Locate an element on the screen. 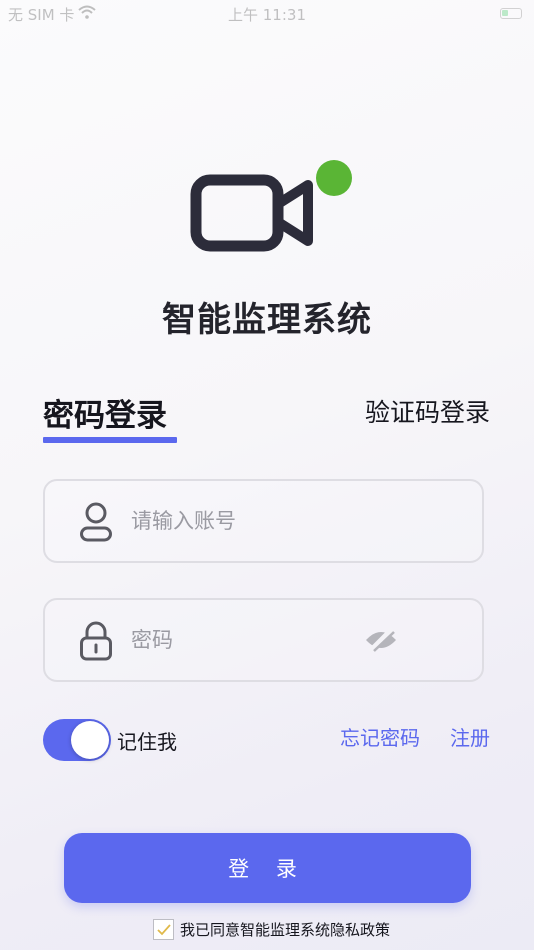 Image resolution: width=534 pixels, height=950 pixels. register-link: 注册 is located at coordinates (470, 736).